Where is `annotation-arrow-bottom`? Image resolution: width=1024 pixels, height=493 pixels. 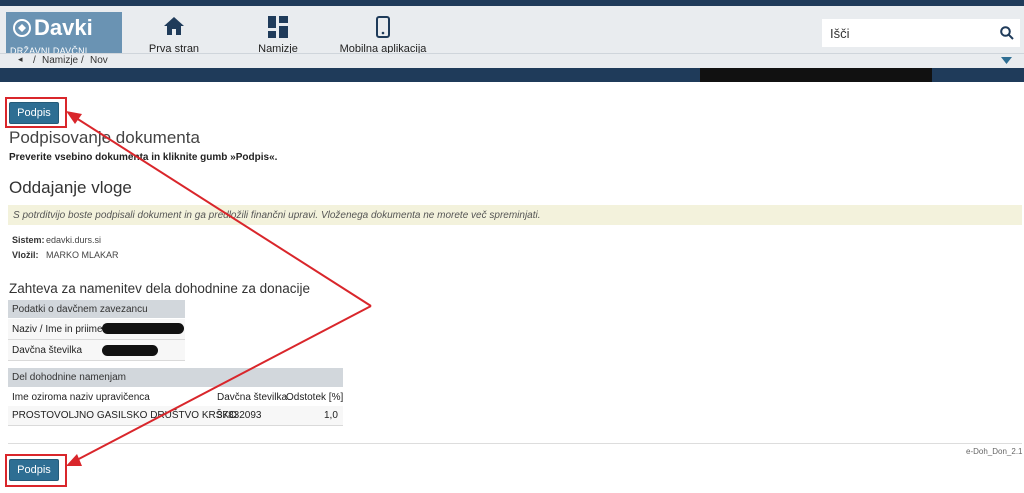 annotation-arrow-bottom is located at coordinates (222, 384).